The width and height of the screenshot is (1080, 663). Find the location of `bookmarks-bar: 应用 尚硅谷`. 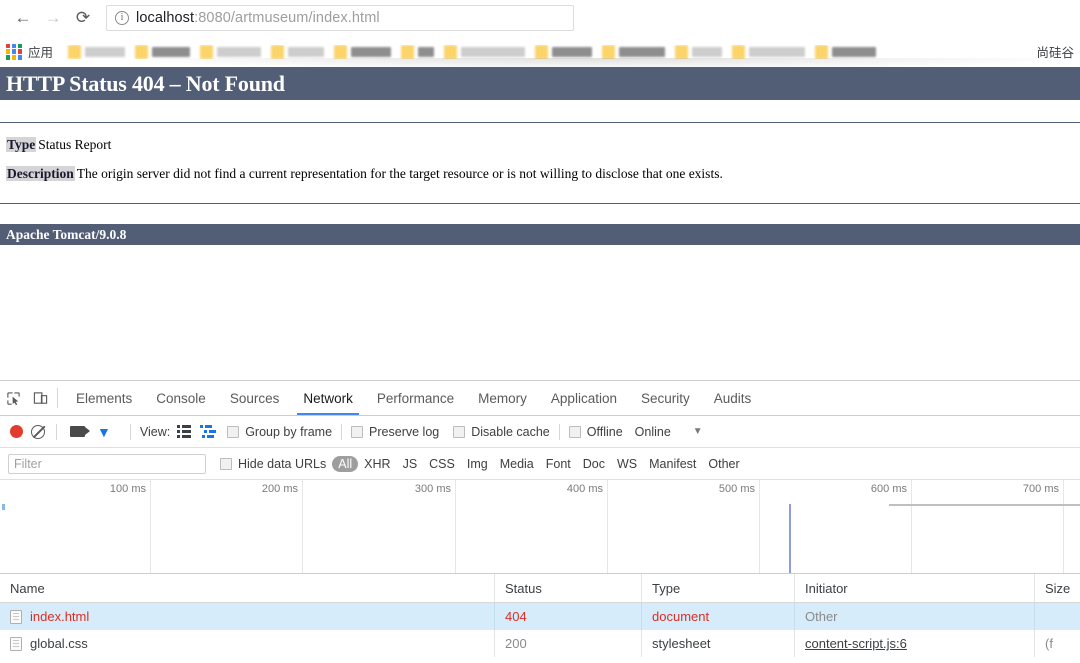

bookmarks-bar: 应用 尚硅谷 is located at coordinates (540, 53).